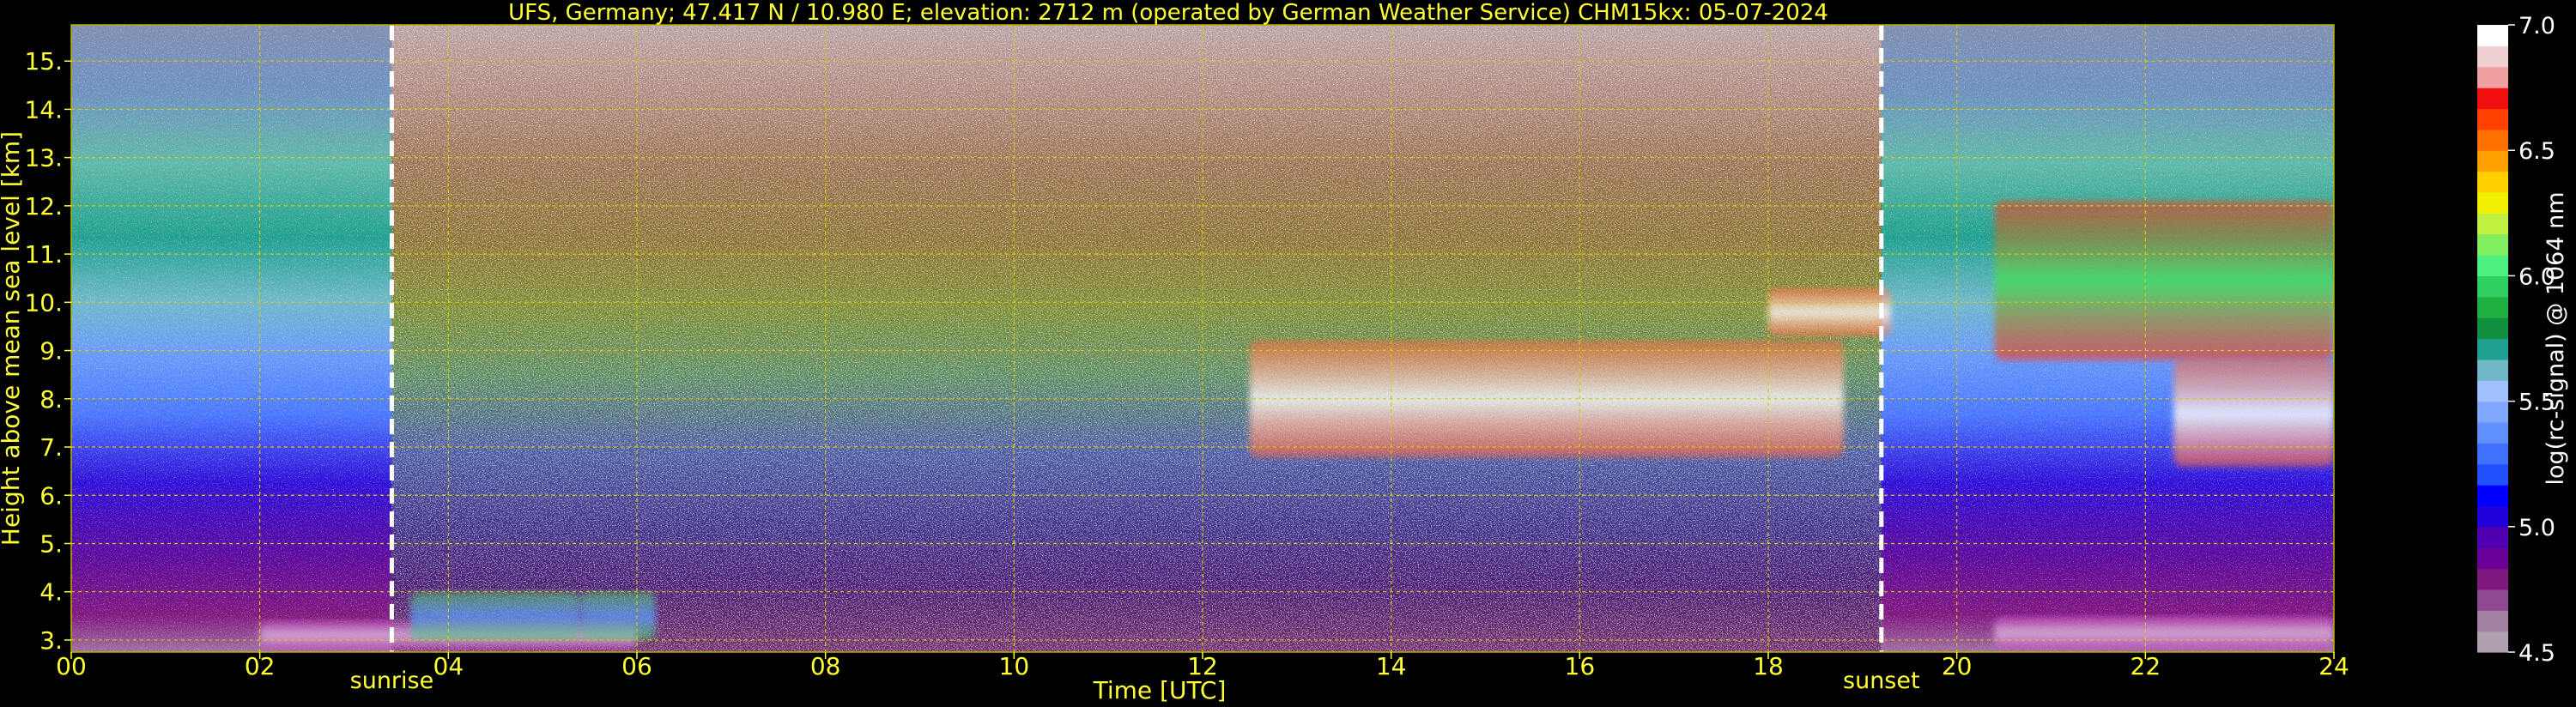 The image size is (2576, 707). I want to click on y-tick-label-12: 15., so click(43, 61).